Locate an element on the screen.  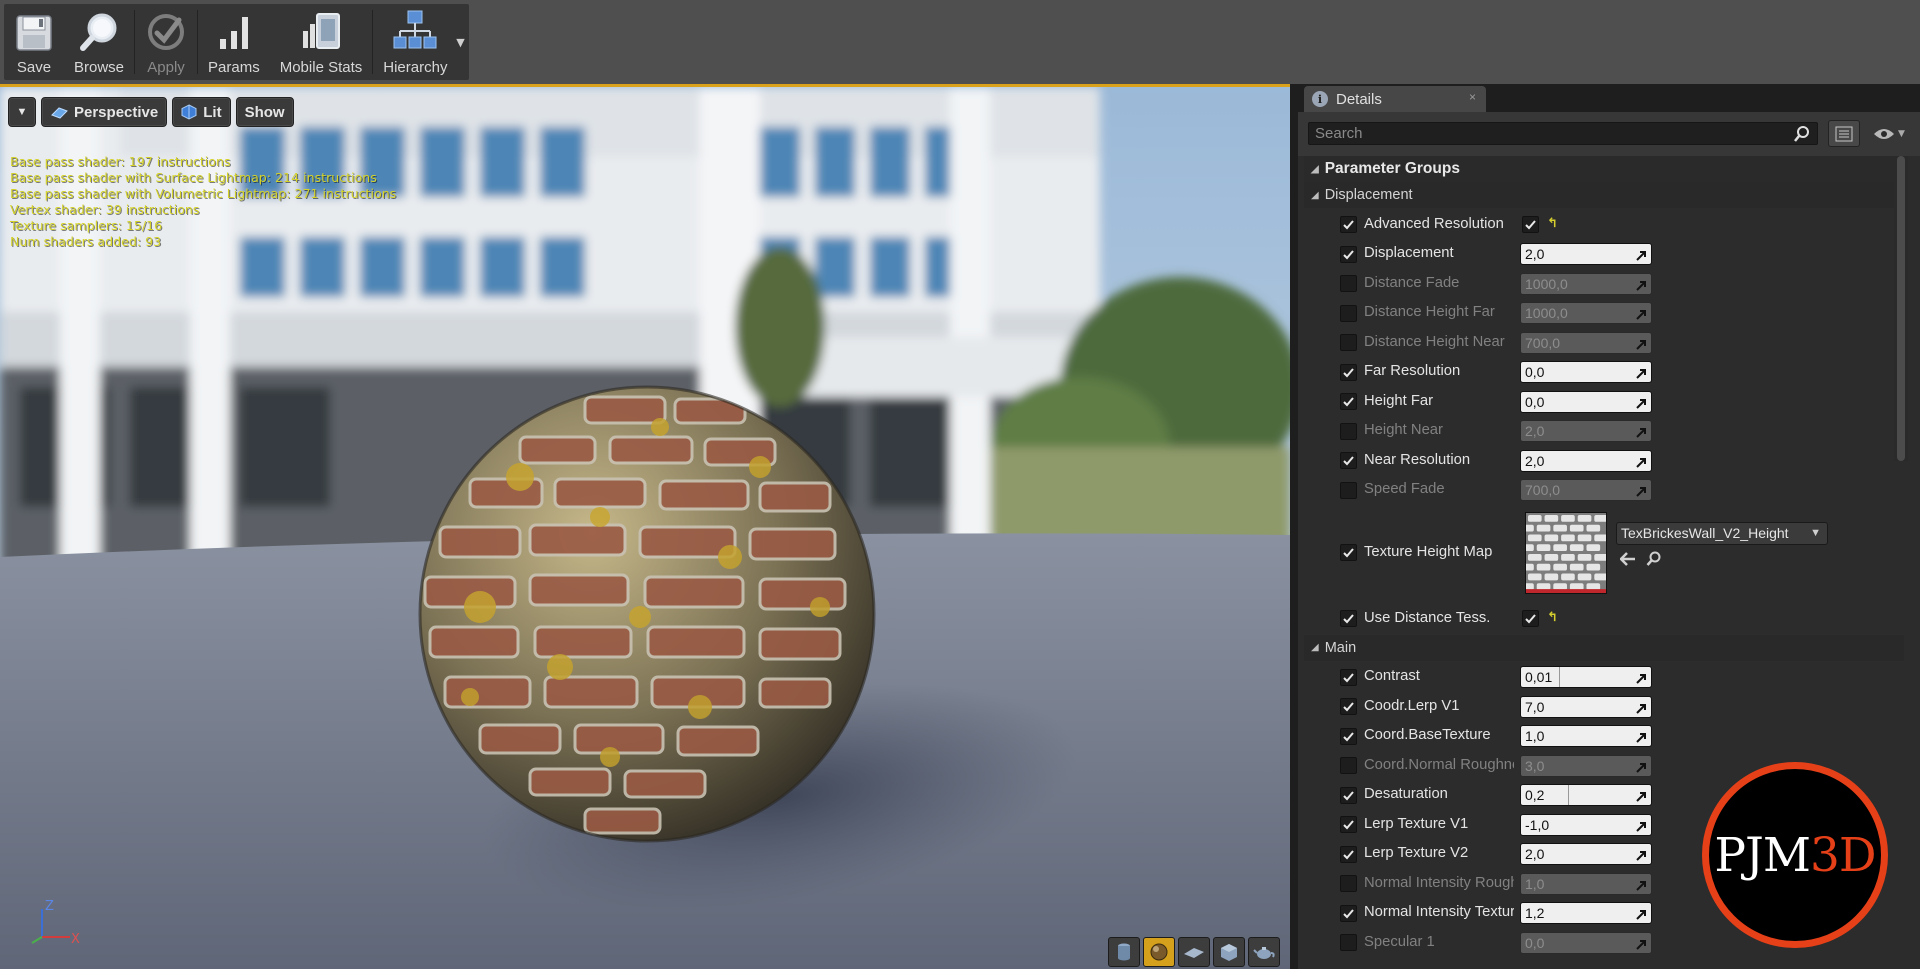
parameter-row: Height Near 2,0 is located at coordinates (1604, 432).